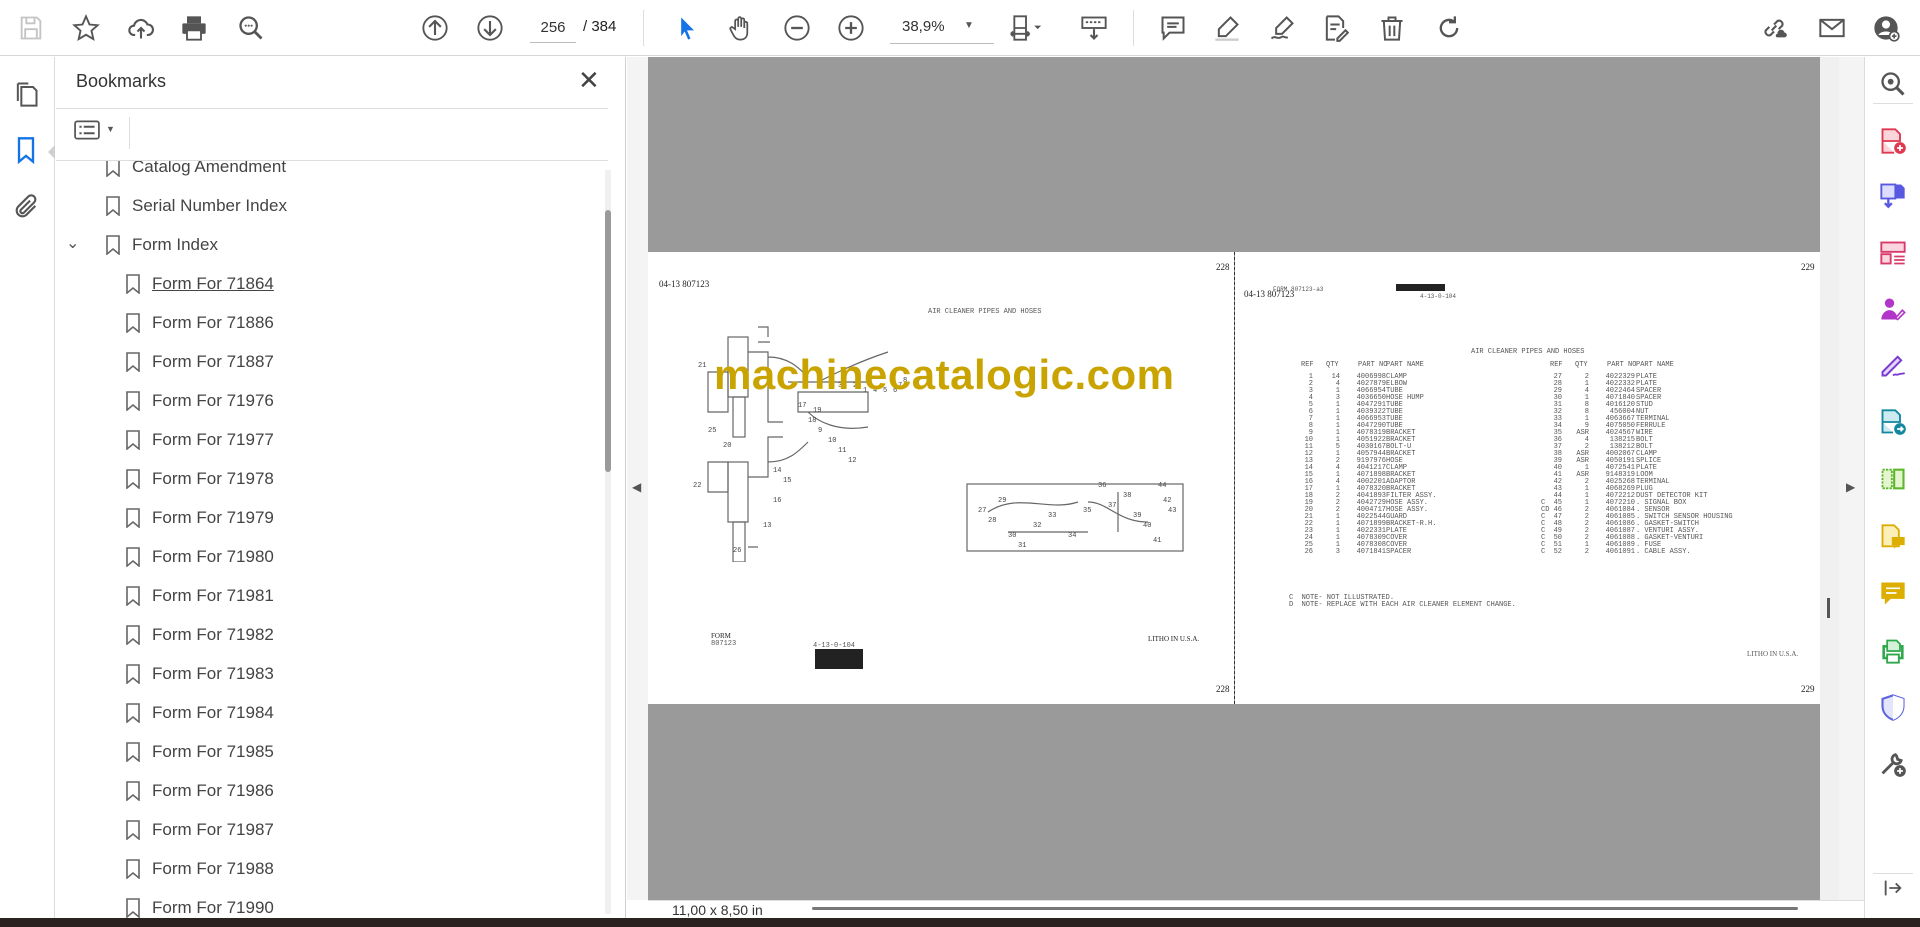 This screenshot has width=1920, height=927. What do you see at coordinates (608, 542) in the screenshot?
I see `bookmark-scrollbar-track` at bounding box center [608, 542].